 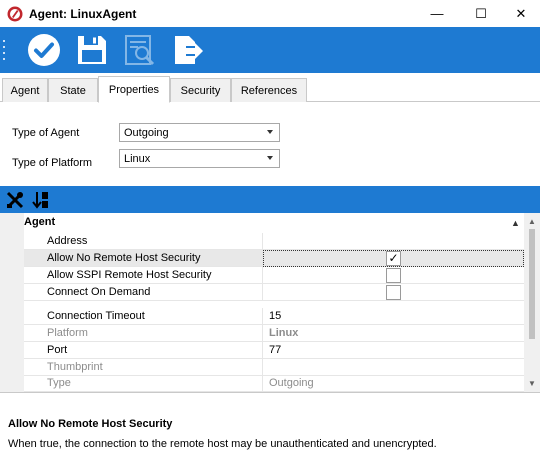 What do you see at coordinates (274, 383) in the screenshot?
I see `property-row-type: Type Outgoing` at bounding box center [274, 383].